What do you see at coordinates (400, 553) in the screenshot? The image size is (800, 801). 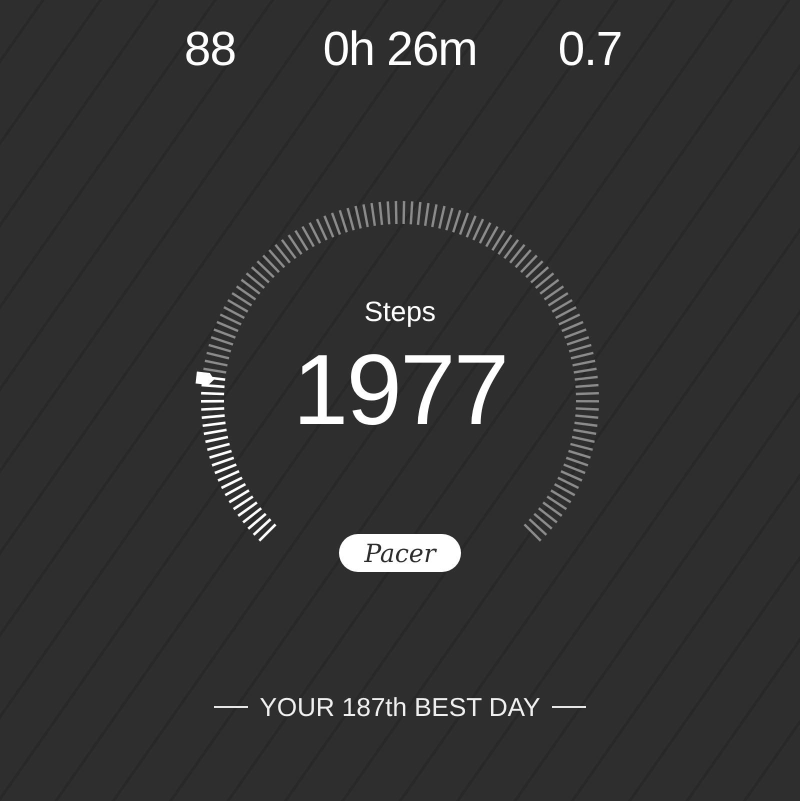 I see `pacer-logo: Pacer` at bounding box center [400, 553].